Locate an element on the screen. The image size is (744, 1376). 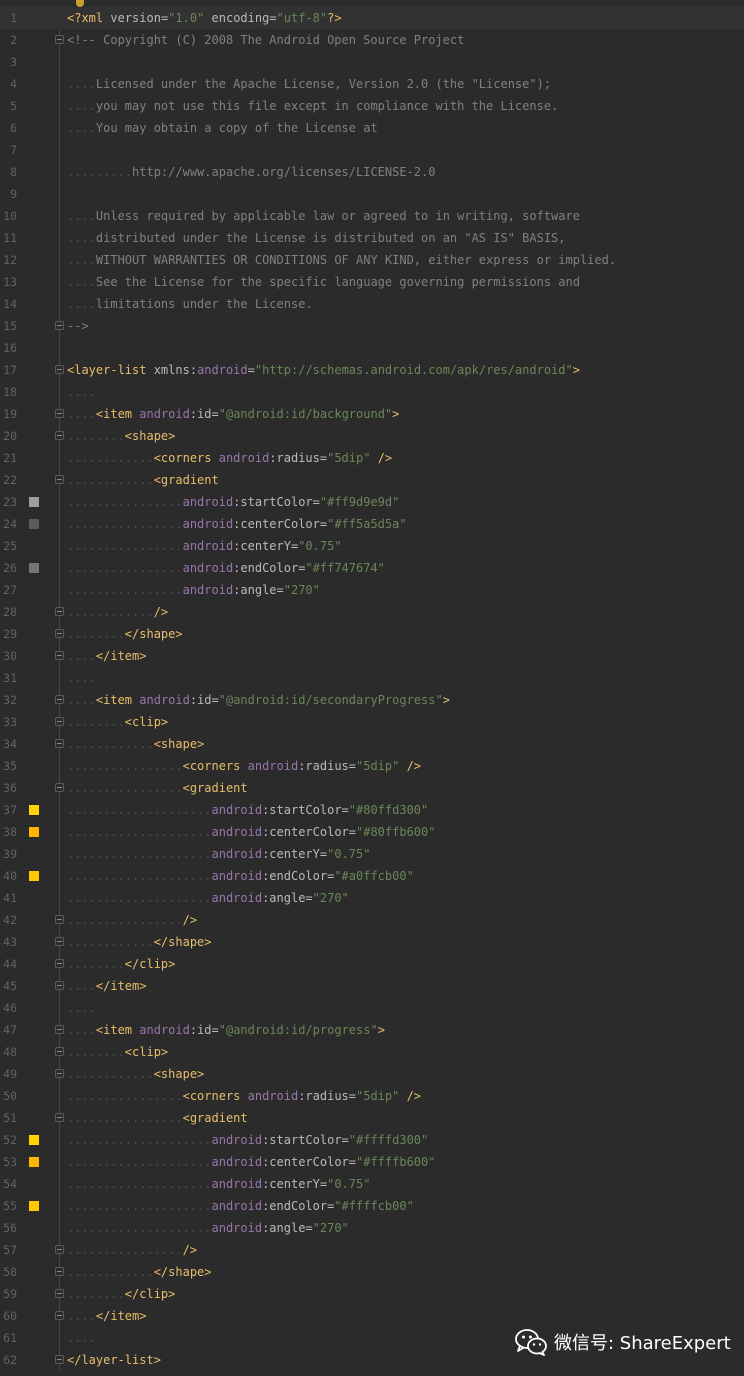
code-line: 22 ............<gradient is located at coordinates (372, 480).